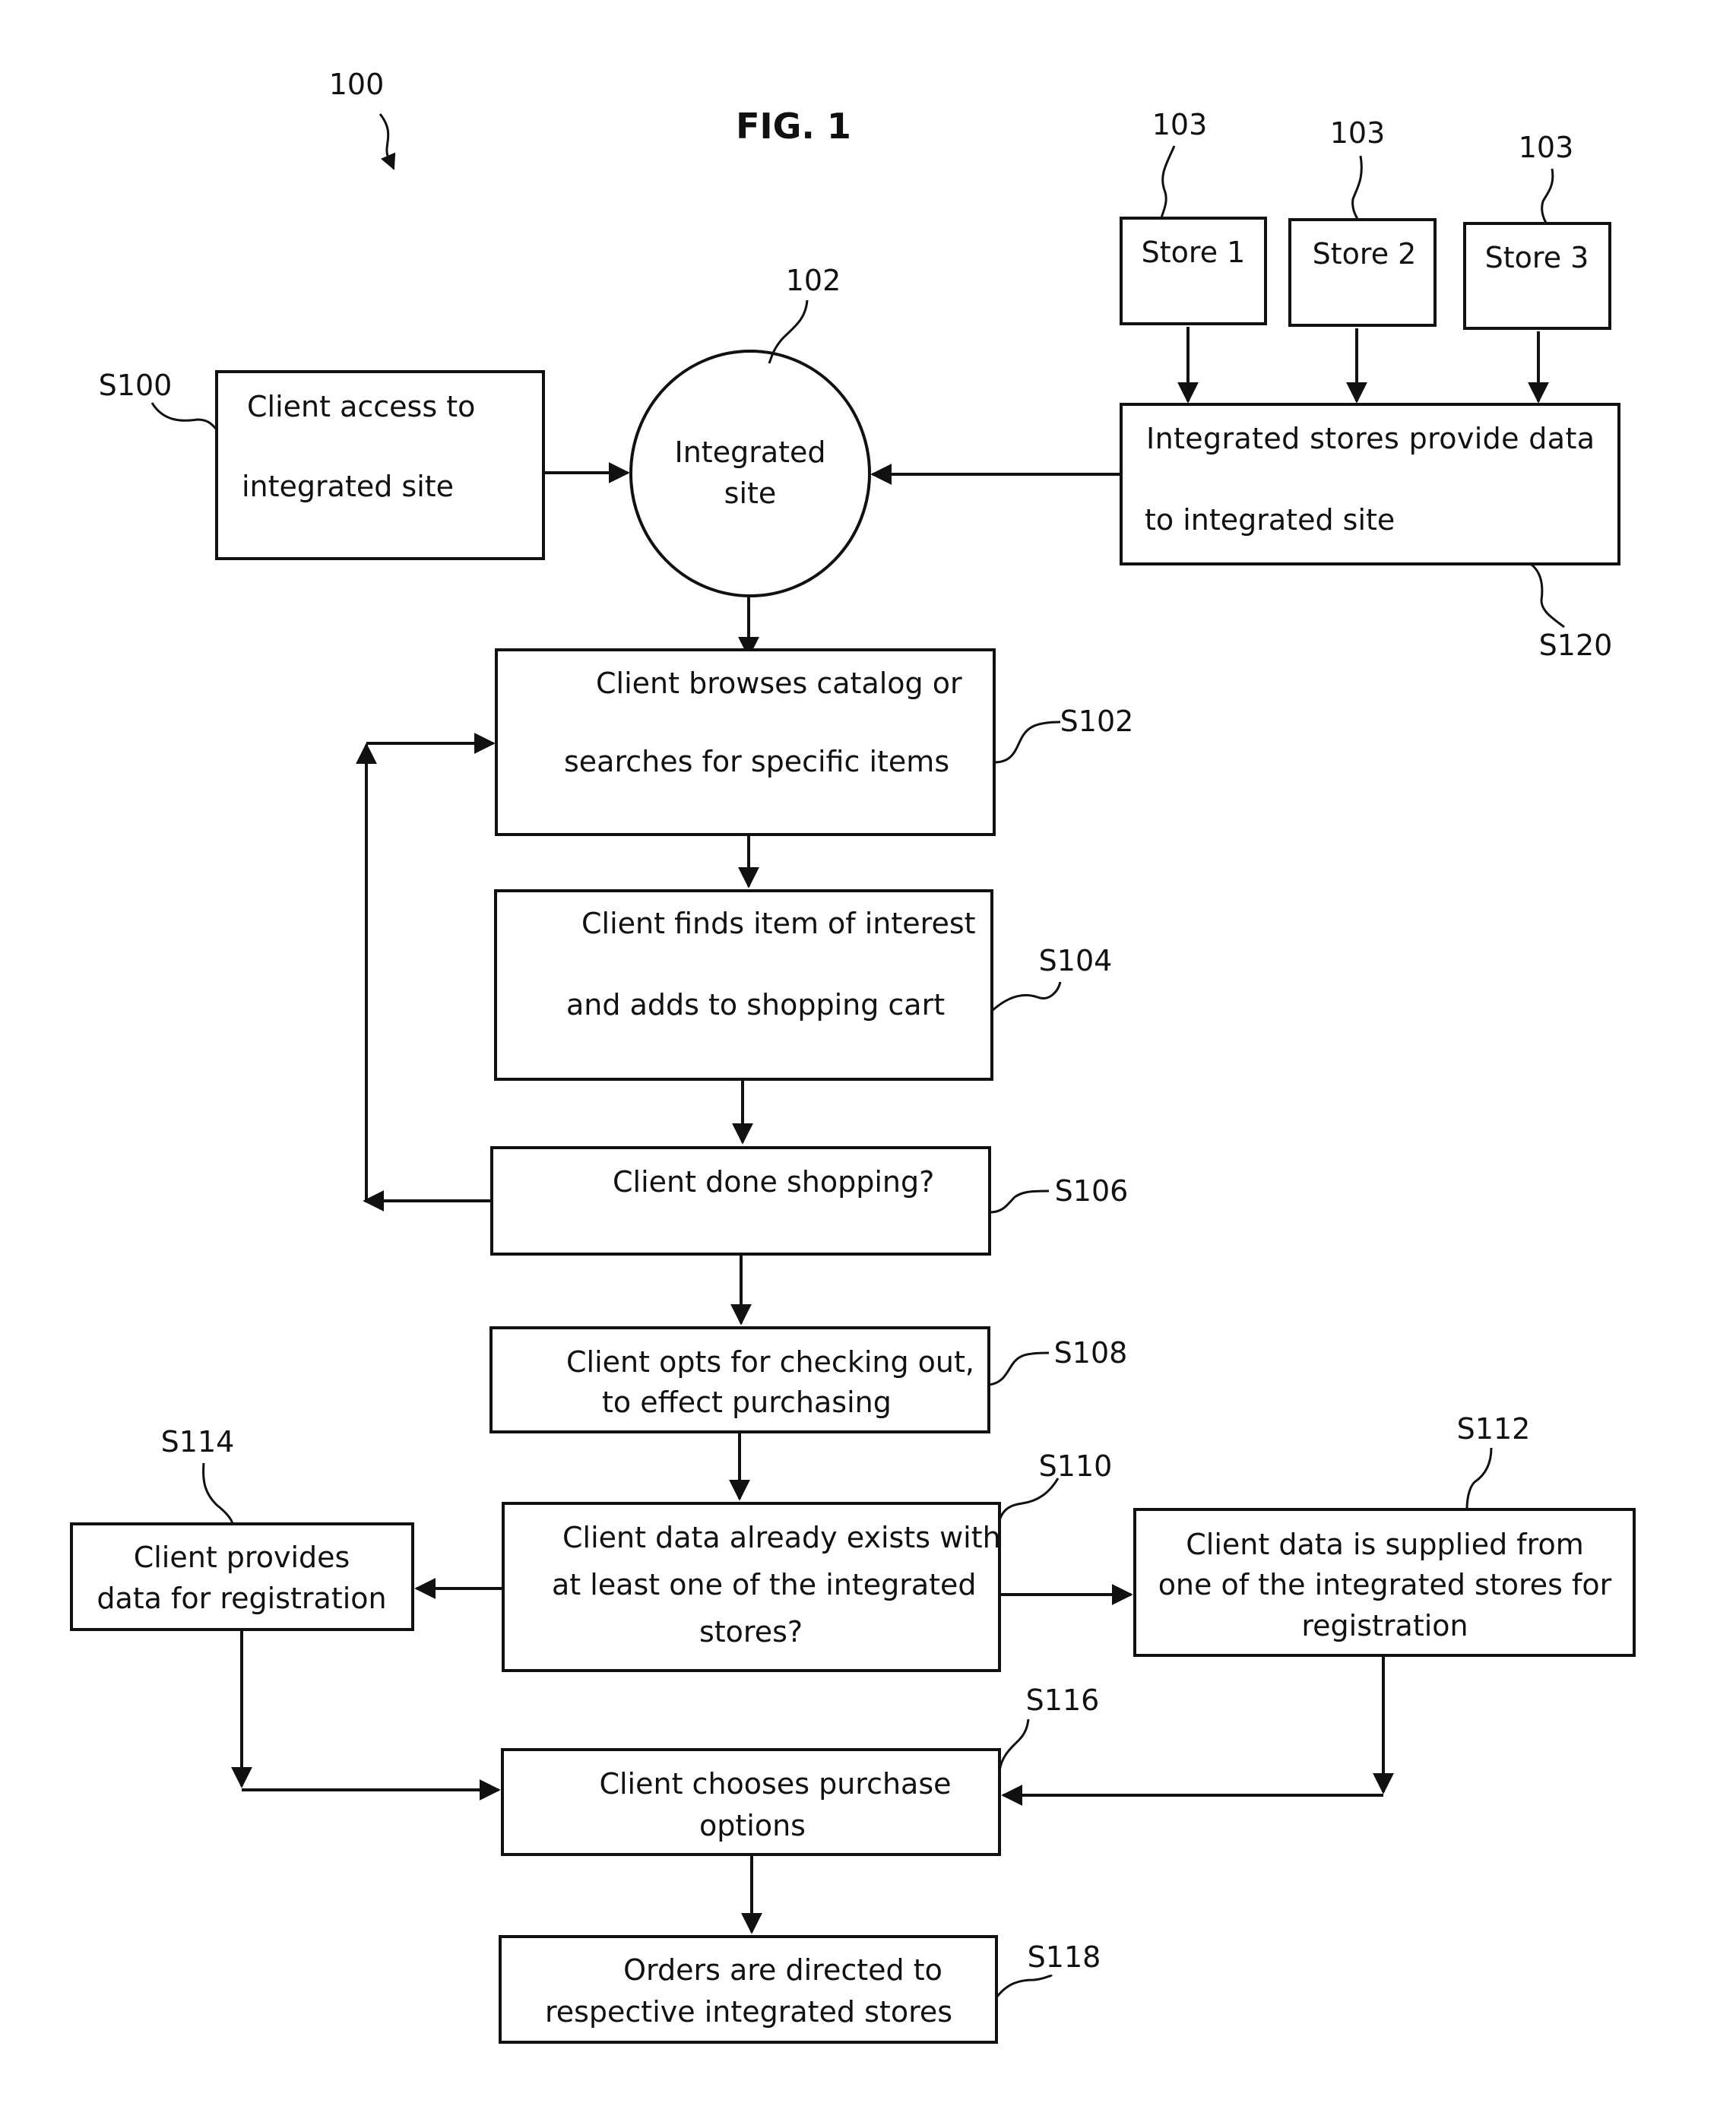 This screenshot has height=2119, width=1736. Describe the element at coordinates (756, 761) in the screenshot. I see `node-s102-line-2: searches for specific items` at that location.